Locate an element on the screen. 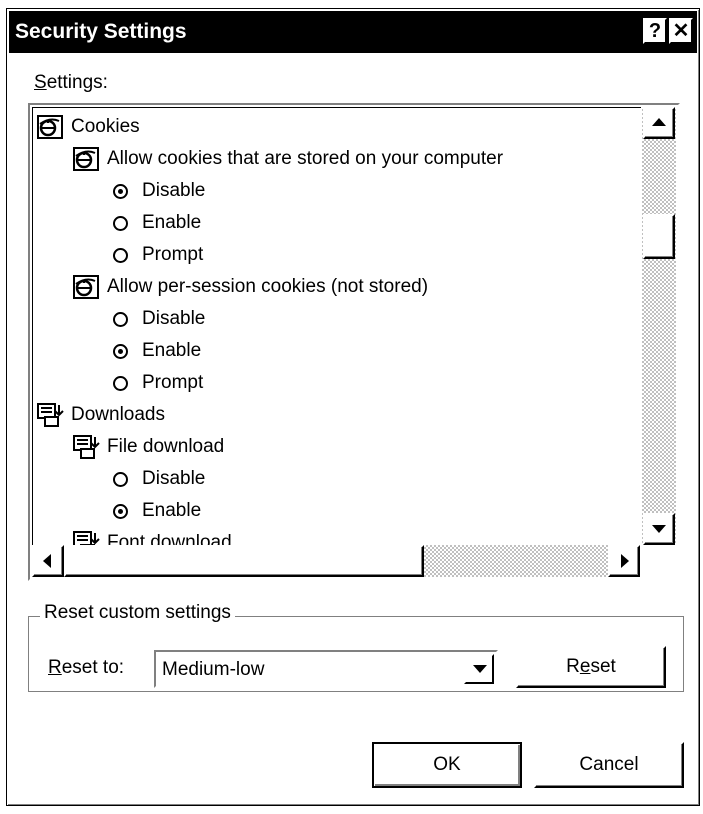 The height and width of the screenshot is (814, 703). reset-to-label: Reset to: is located at coordinates (86, 668).